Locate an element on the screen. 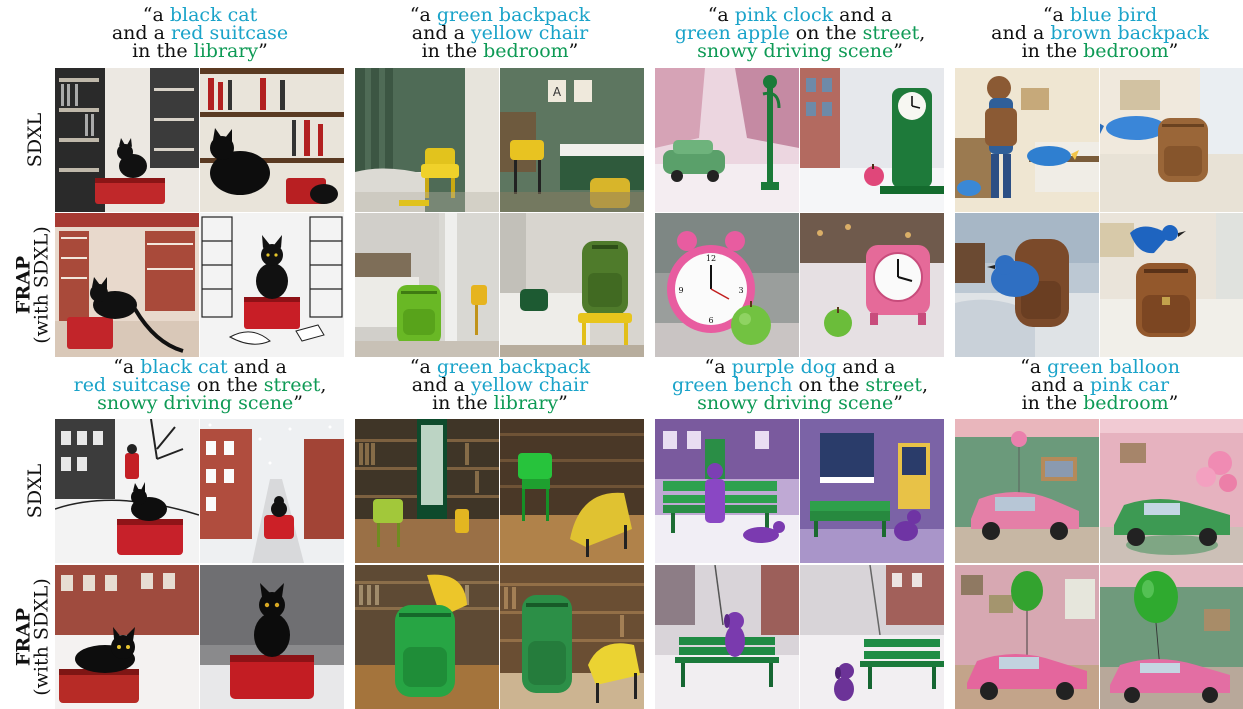 Image resolution: width=1243 pixels, height=709 pixels. svg-text: 3 is located at coordinates (740, 290).